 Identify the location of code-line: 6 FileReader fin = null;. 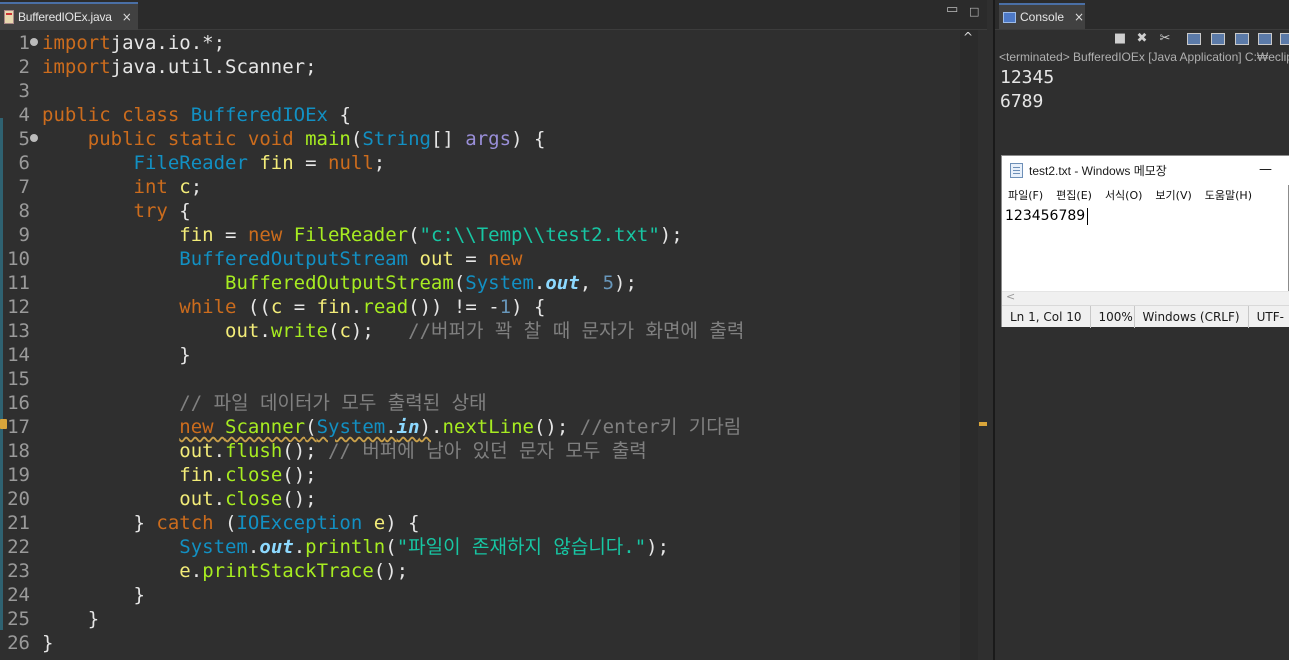
(480, 163).